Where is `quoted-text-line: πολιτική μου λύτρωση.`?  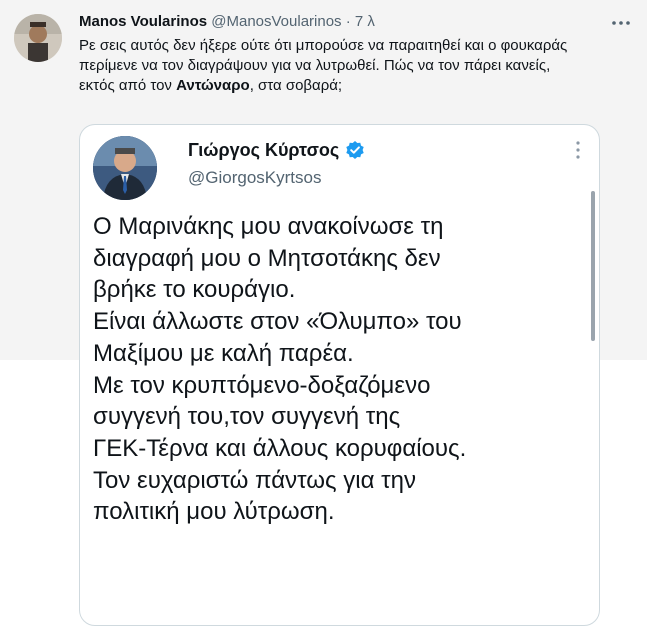 quoted-text-line: πολιτική μου λύτρωση. is located at coordinates (214, 512).